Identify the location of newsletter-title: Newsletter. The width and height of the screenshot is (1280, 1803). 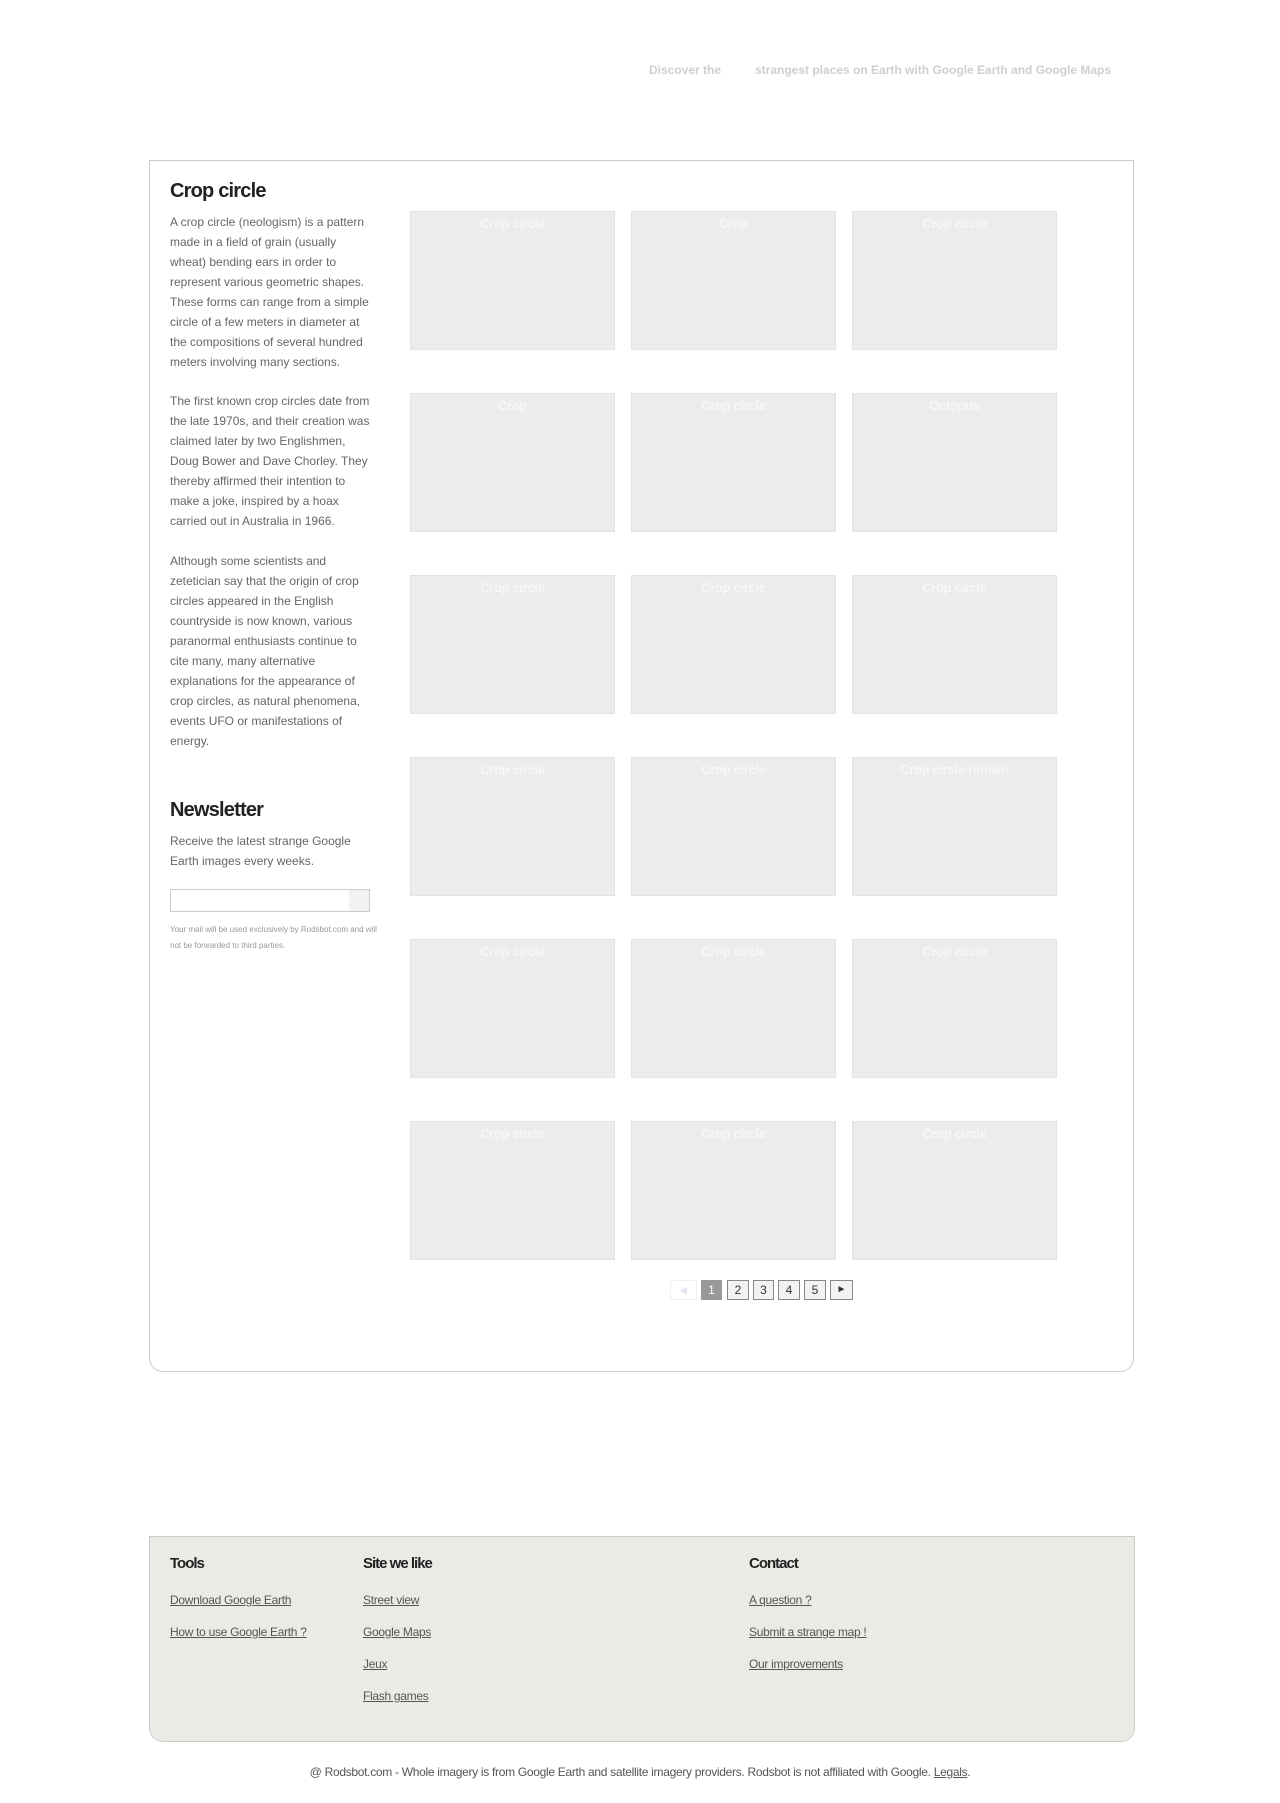
(217, 810).